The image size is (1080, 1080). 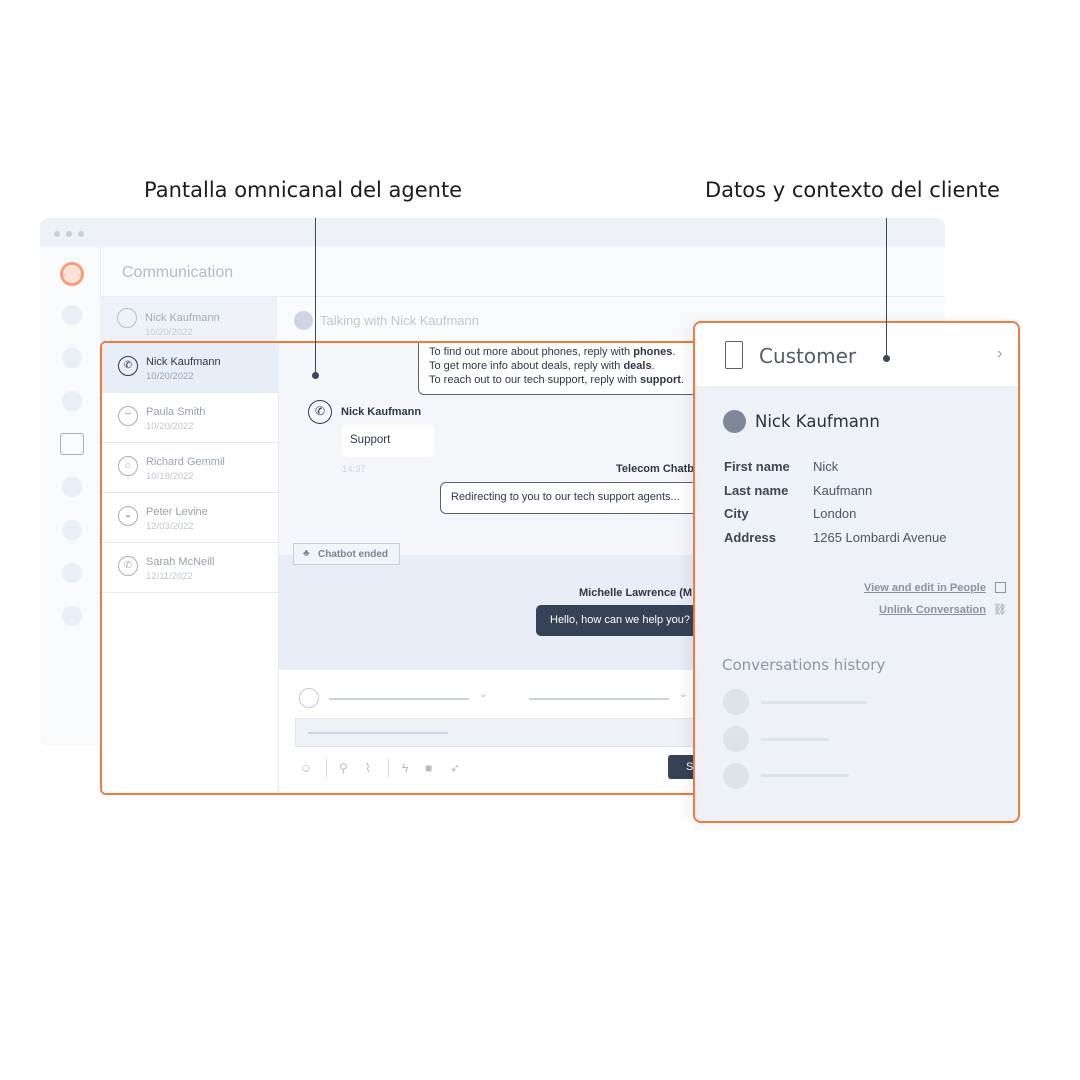 What do you see at coordinates (886, 288) in the screenshot?
I see `annotation-line` at bounding box center [886, 288].